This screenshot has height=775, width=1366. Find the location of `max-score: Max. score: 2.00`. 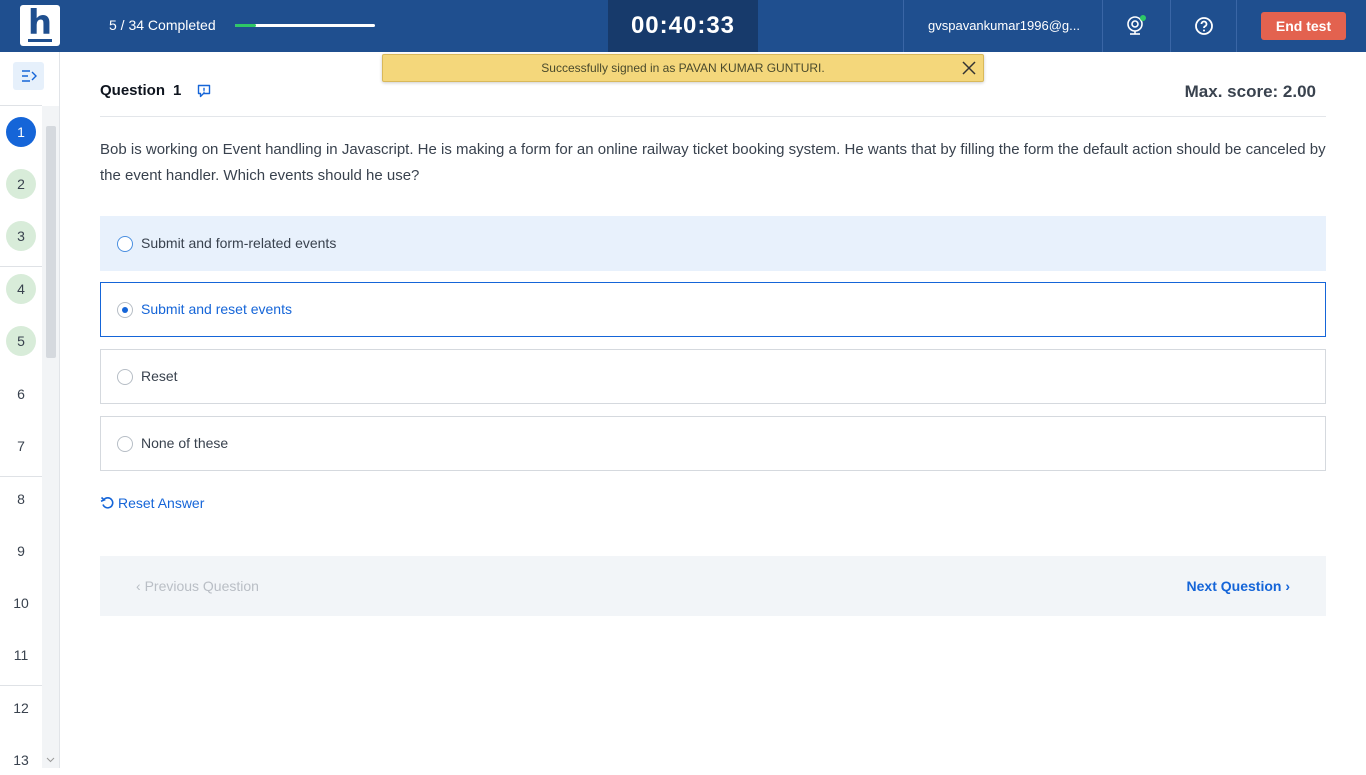

max-score: Max. score: 2.00 is located at coordinates (1250, 91).